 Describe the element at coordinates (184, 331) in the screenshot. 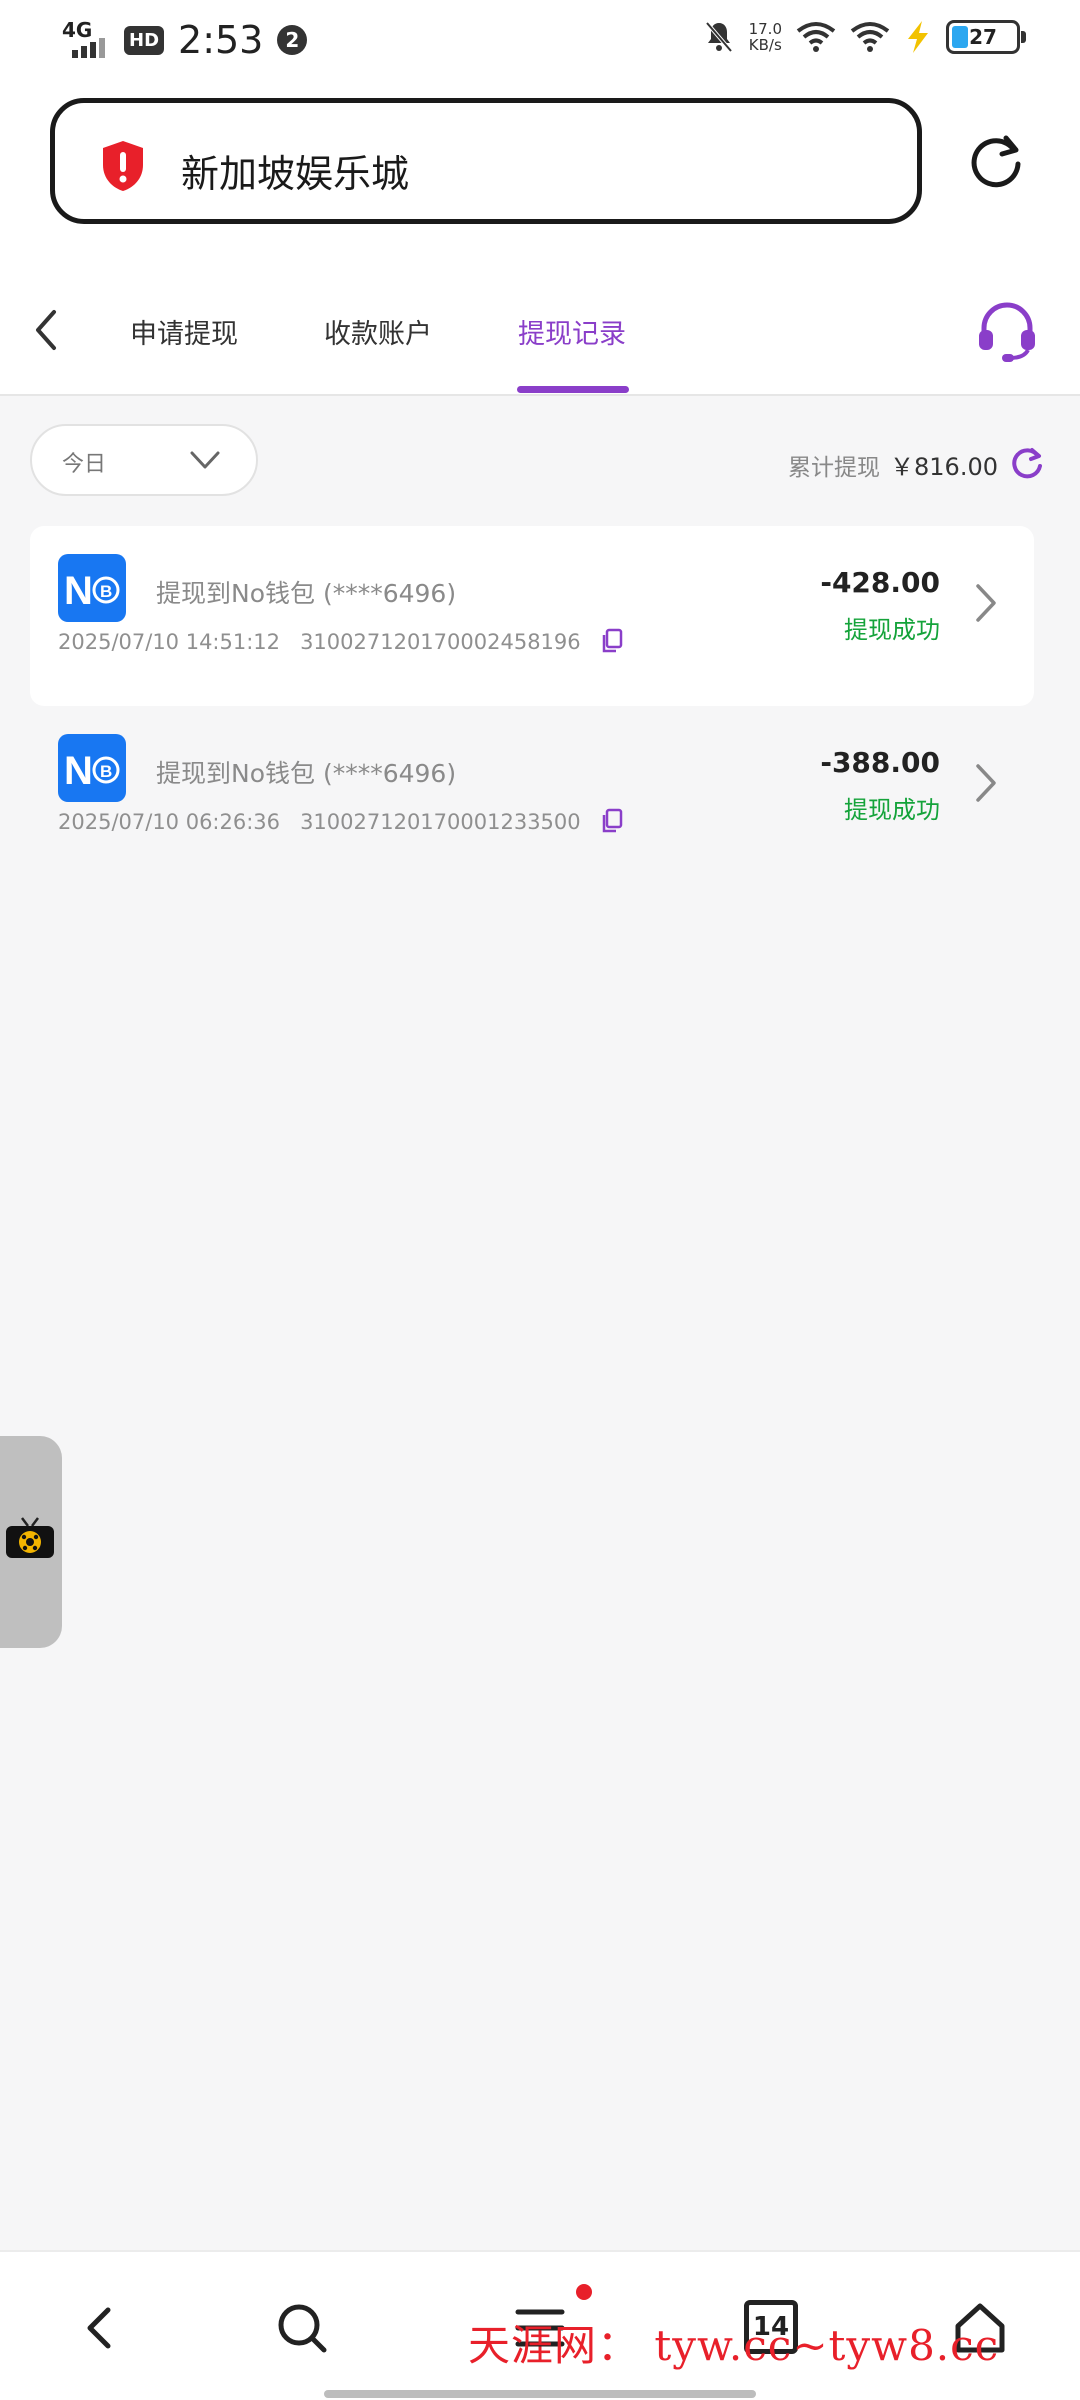

I see `tab-apply-withdraw: 申请提现` at that location.